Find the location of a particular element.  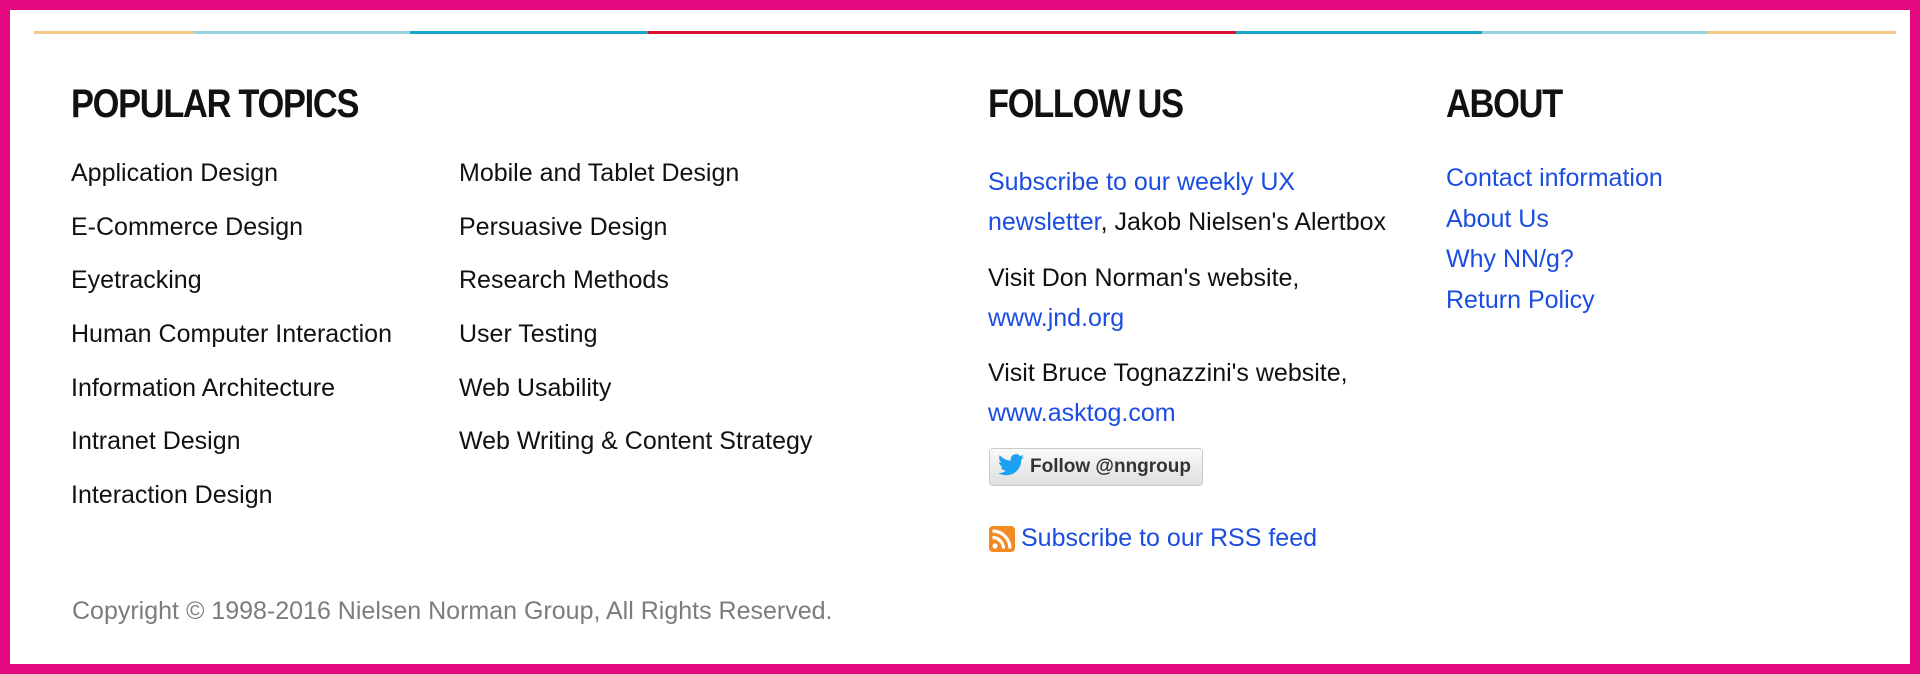

about-us-link: About Us is located at coordinates (1497, 219).